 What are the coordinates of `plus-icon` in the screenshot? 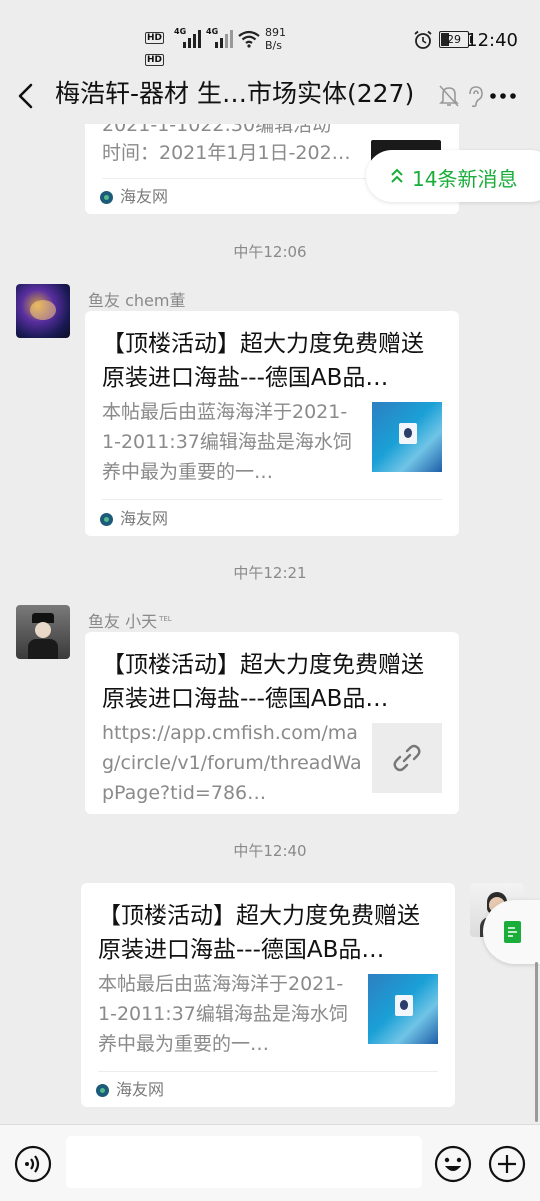 It's located at (507, 1164).